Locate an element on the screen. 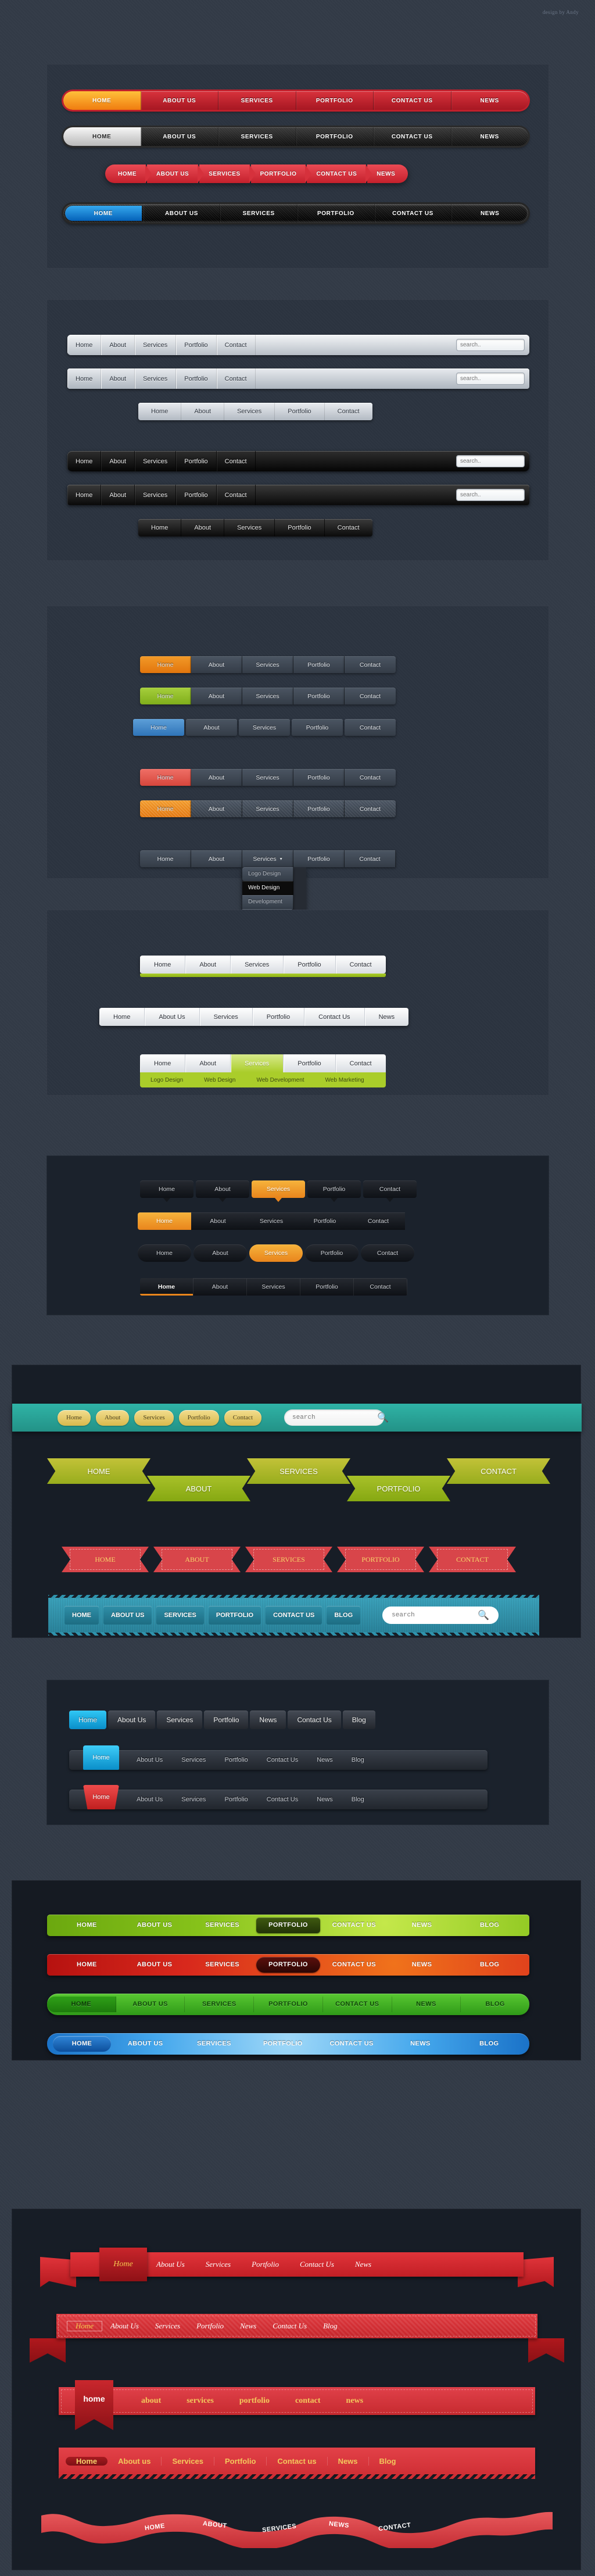 The height and width of the screenshot is (2576, 595). nav-item-about: about is located at coordinates (151, 2401).